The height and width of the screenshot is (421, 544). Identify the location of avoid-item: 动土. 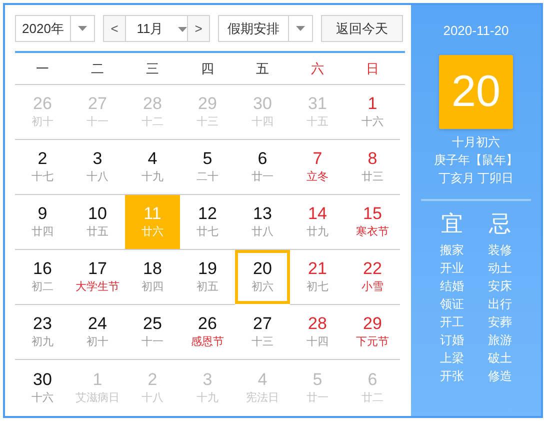
(500, 268).